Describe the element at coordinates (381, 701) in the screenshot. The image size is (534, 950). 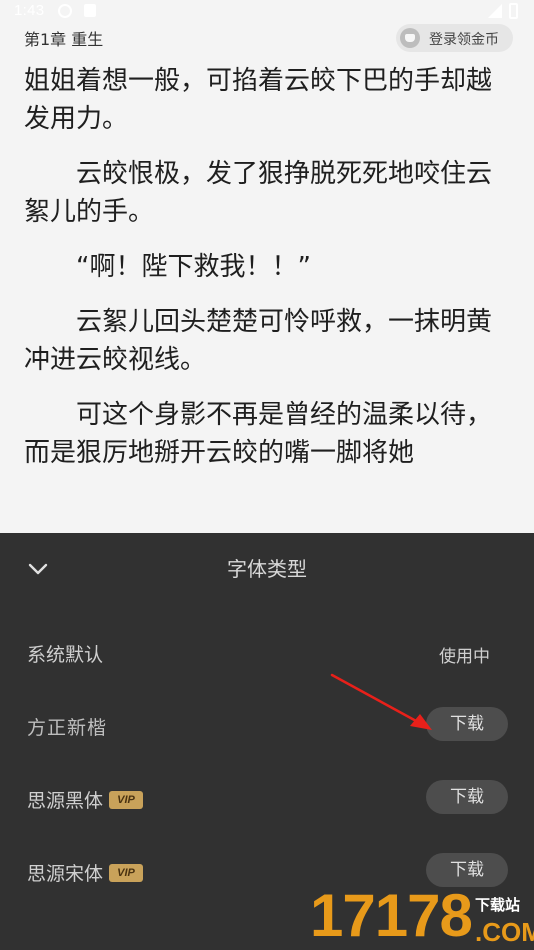
I see `annotation-arrow-icon` at that location.